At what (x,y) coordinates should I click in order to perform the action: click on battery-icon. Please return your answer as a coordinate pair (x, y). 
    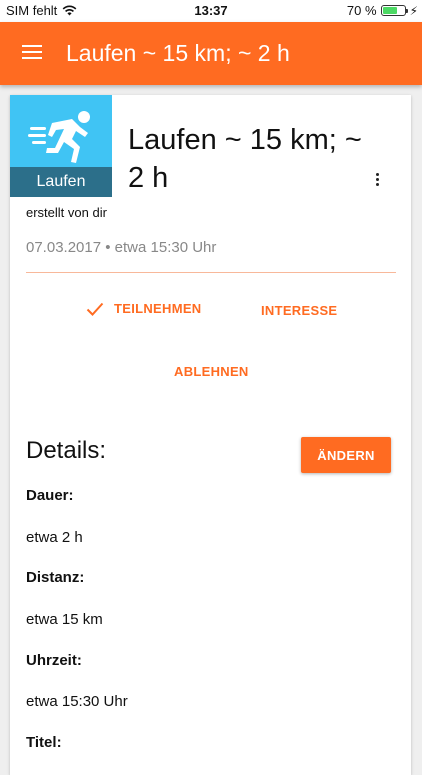
    Looking at the image, I should click on (394, 10).